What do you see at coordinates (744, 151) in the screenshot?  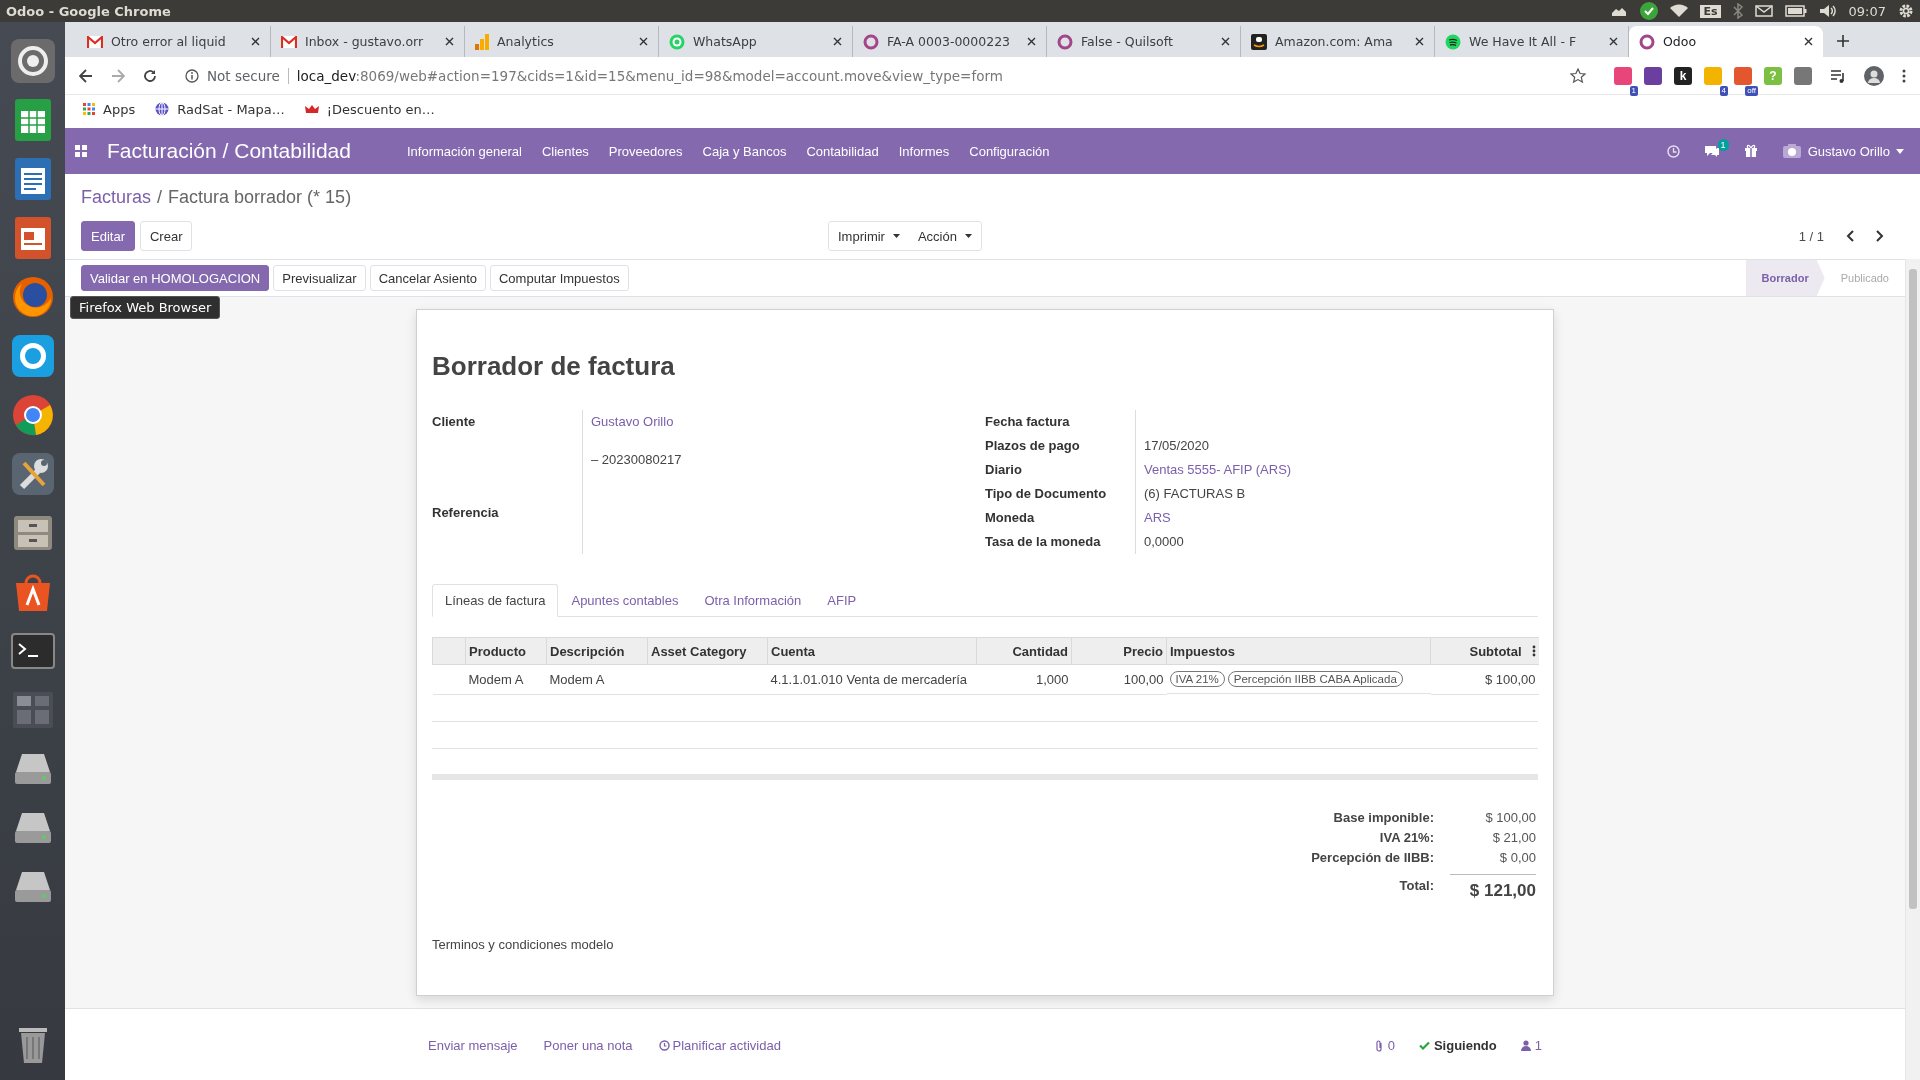 I see `menu-item: Caja y Bancos` at bounding box center [744, 151].